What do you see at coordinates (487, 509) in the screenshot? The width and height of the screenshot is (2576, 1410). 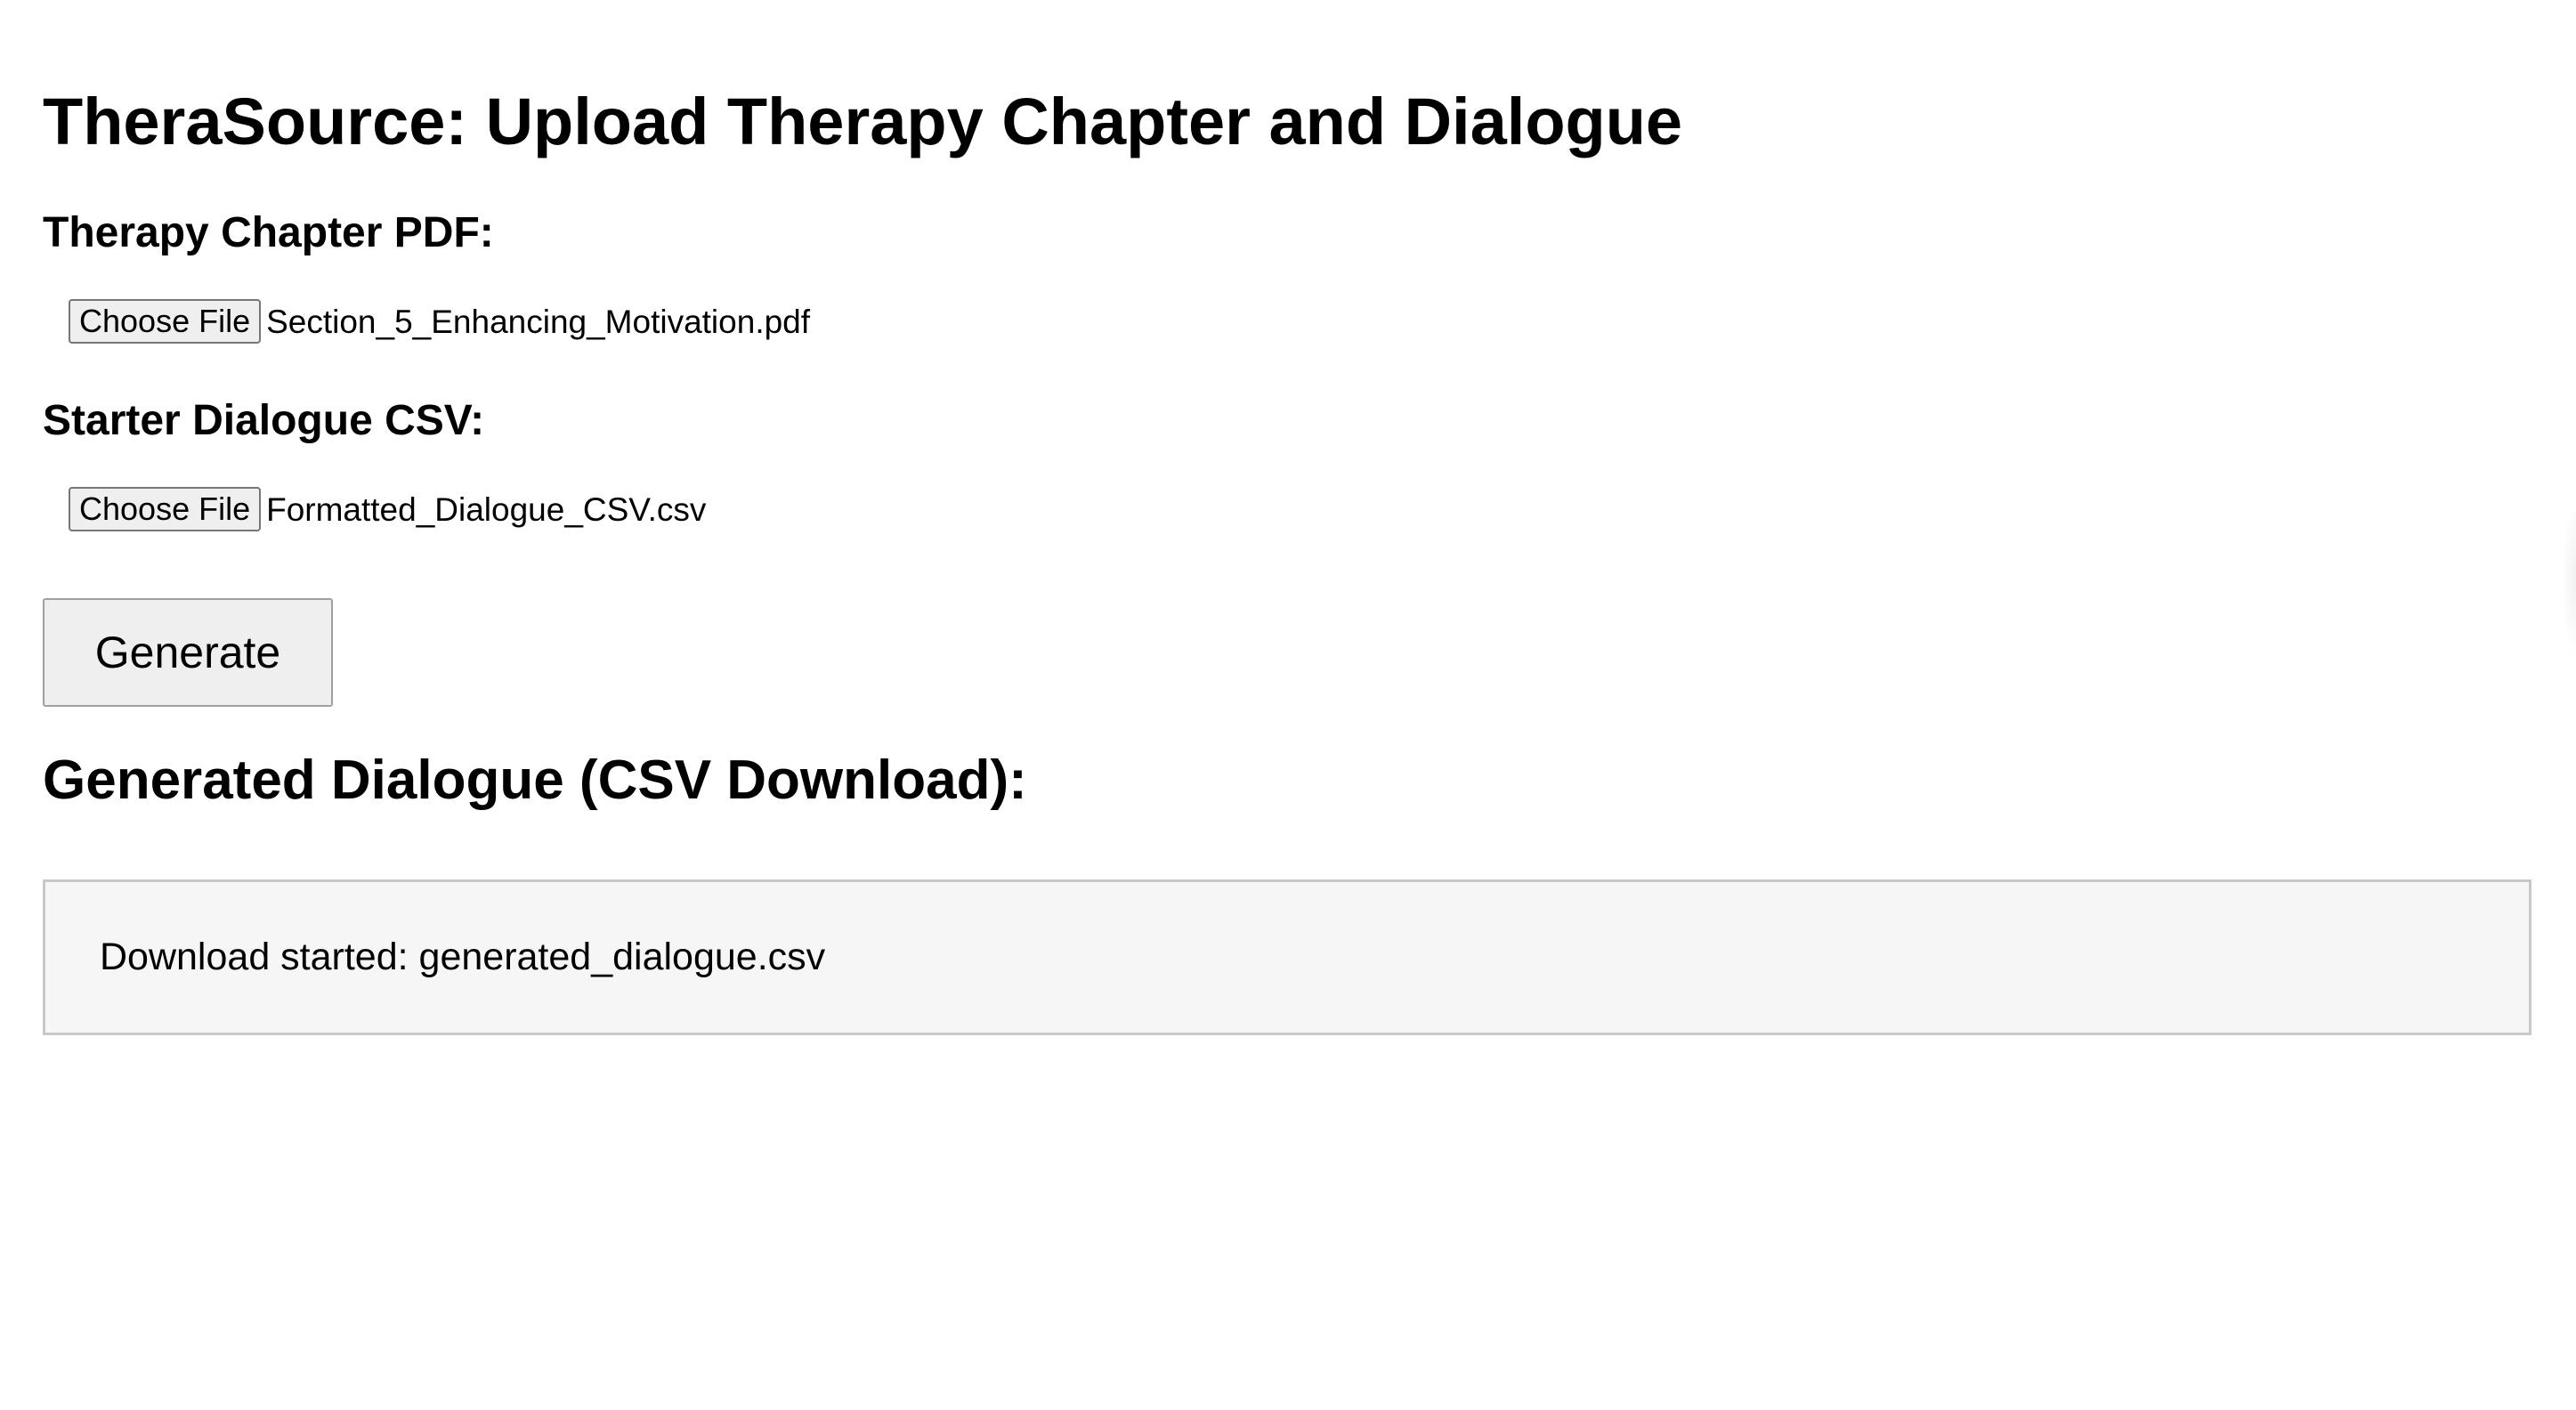 I see `csv-file-name: Formatted_Dialogue_CSV.csv` at bounding box center [487, 509].